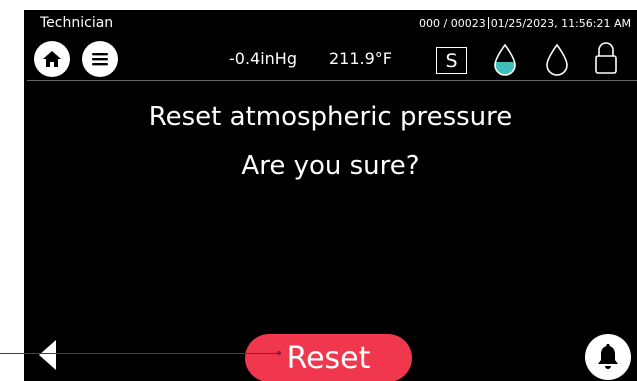 The image size is (637, 381). I want to click on separator, so click(488, 23).